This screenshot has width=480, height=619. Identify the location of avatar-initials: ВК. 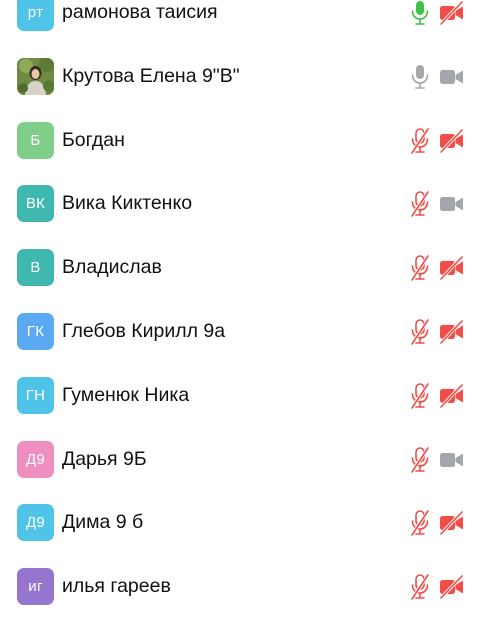
(35, 204).